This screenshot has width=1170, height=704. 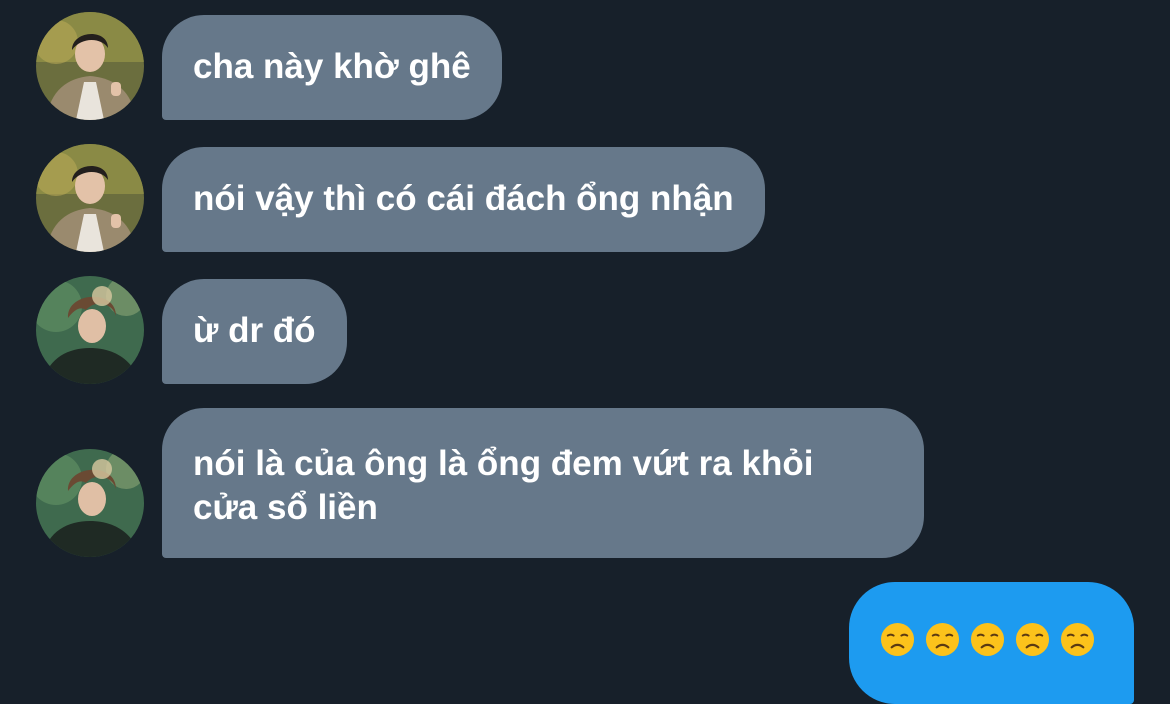 I want to click on message-bubble: cha này khờ ghê, so click(x=332, y=67).